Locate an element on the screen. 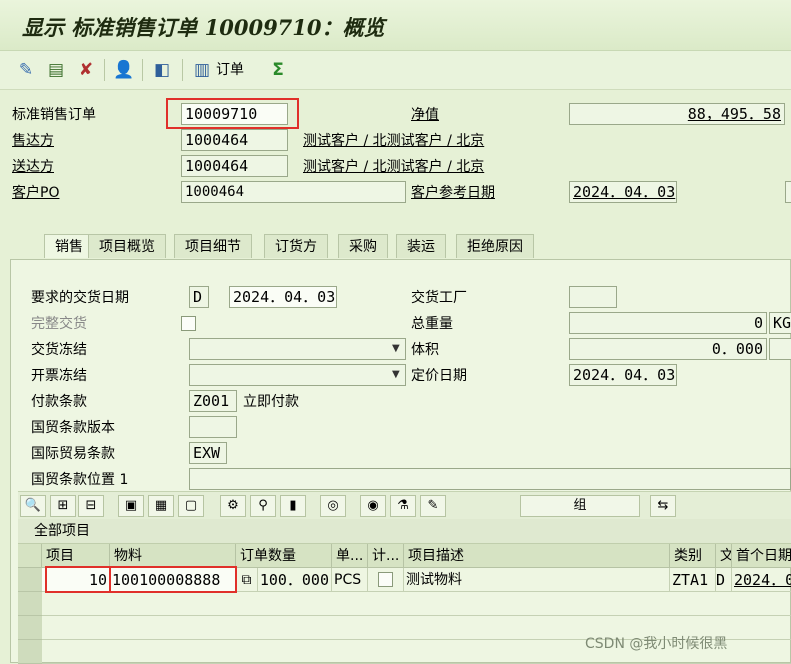  customer-po-field: 1000464 is located at coordinates (293, 192).